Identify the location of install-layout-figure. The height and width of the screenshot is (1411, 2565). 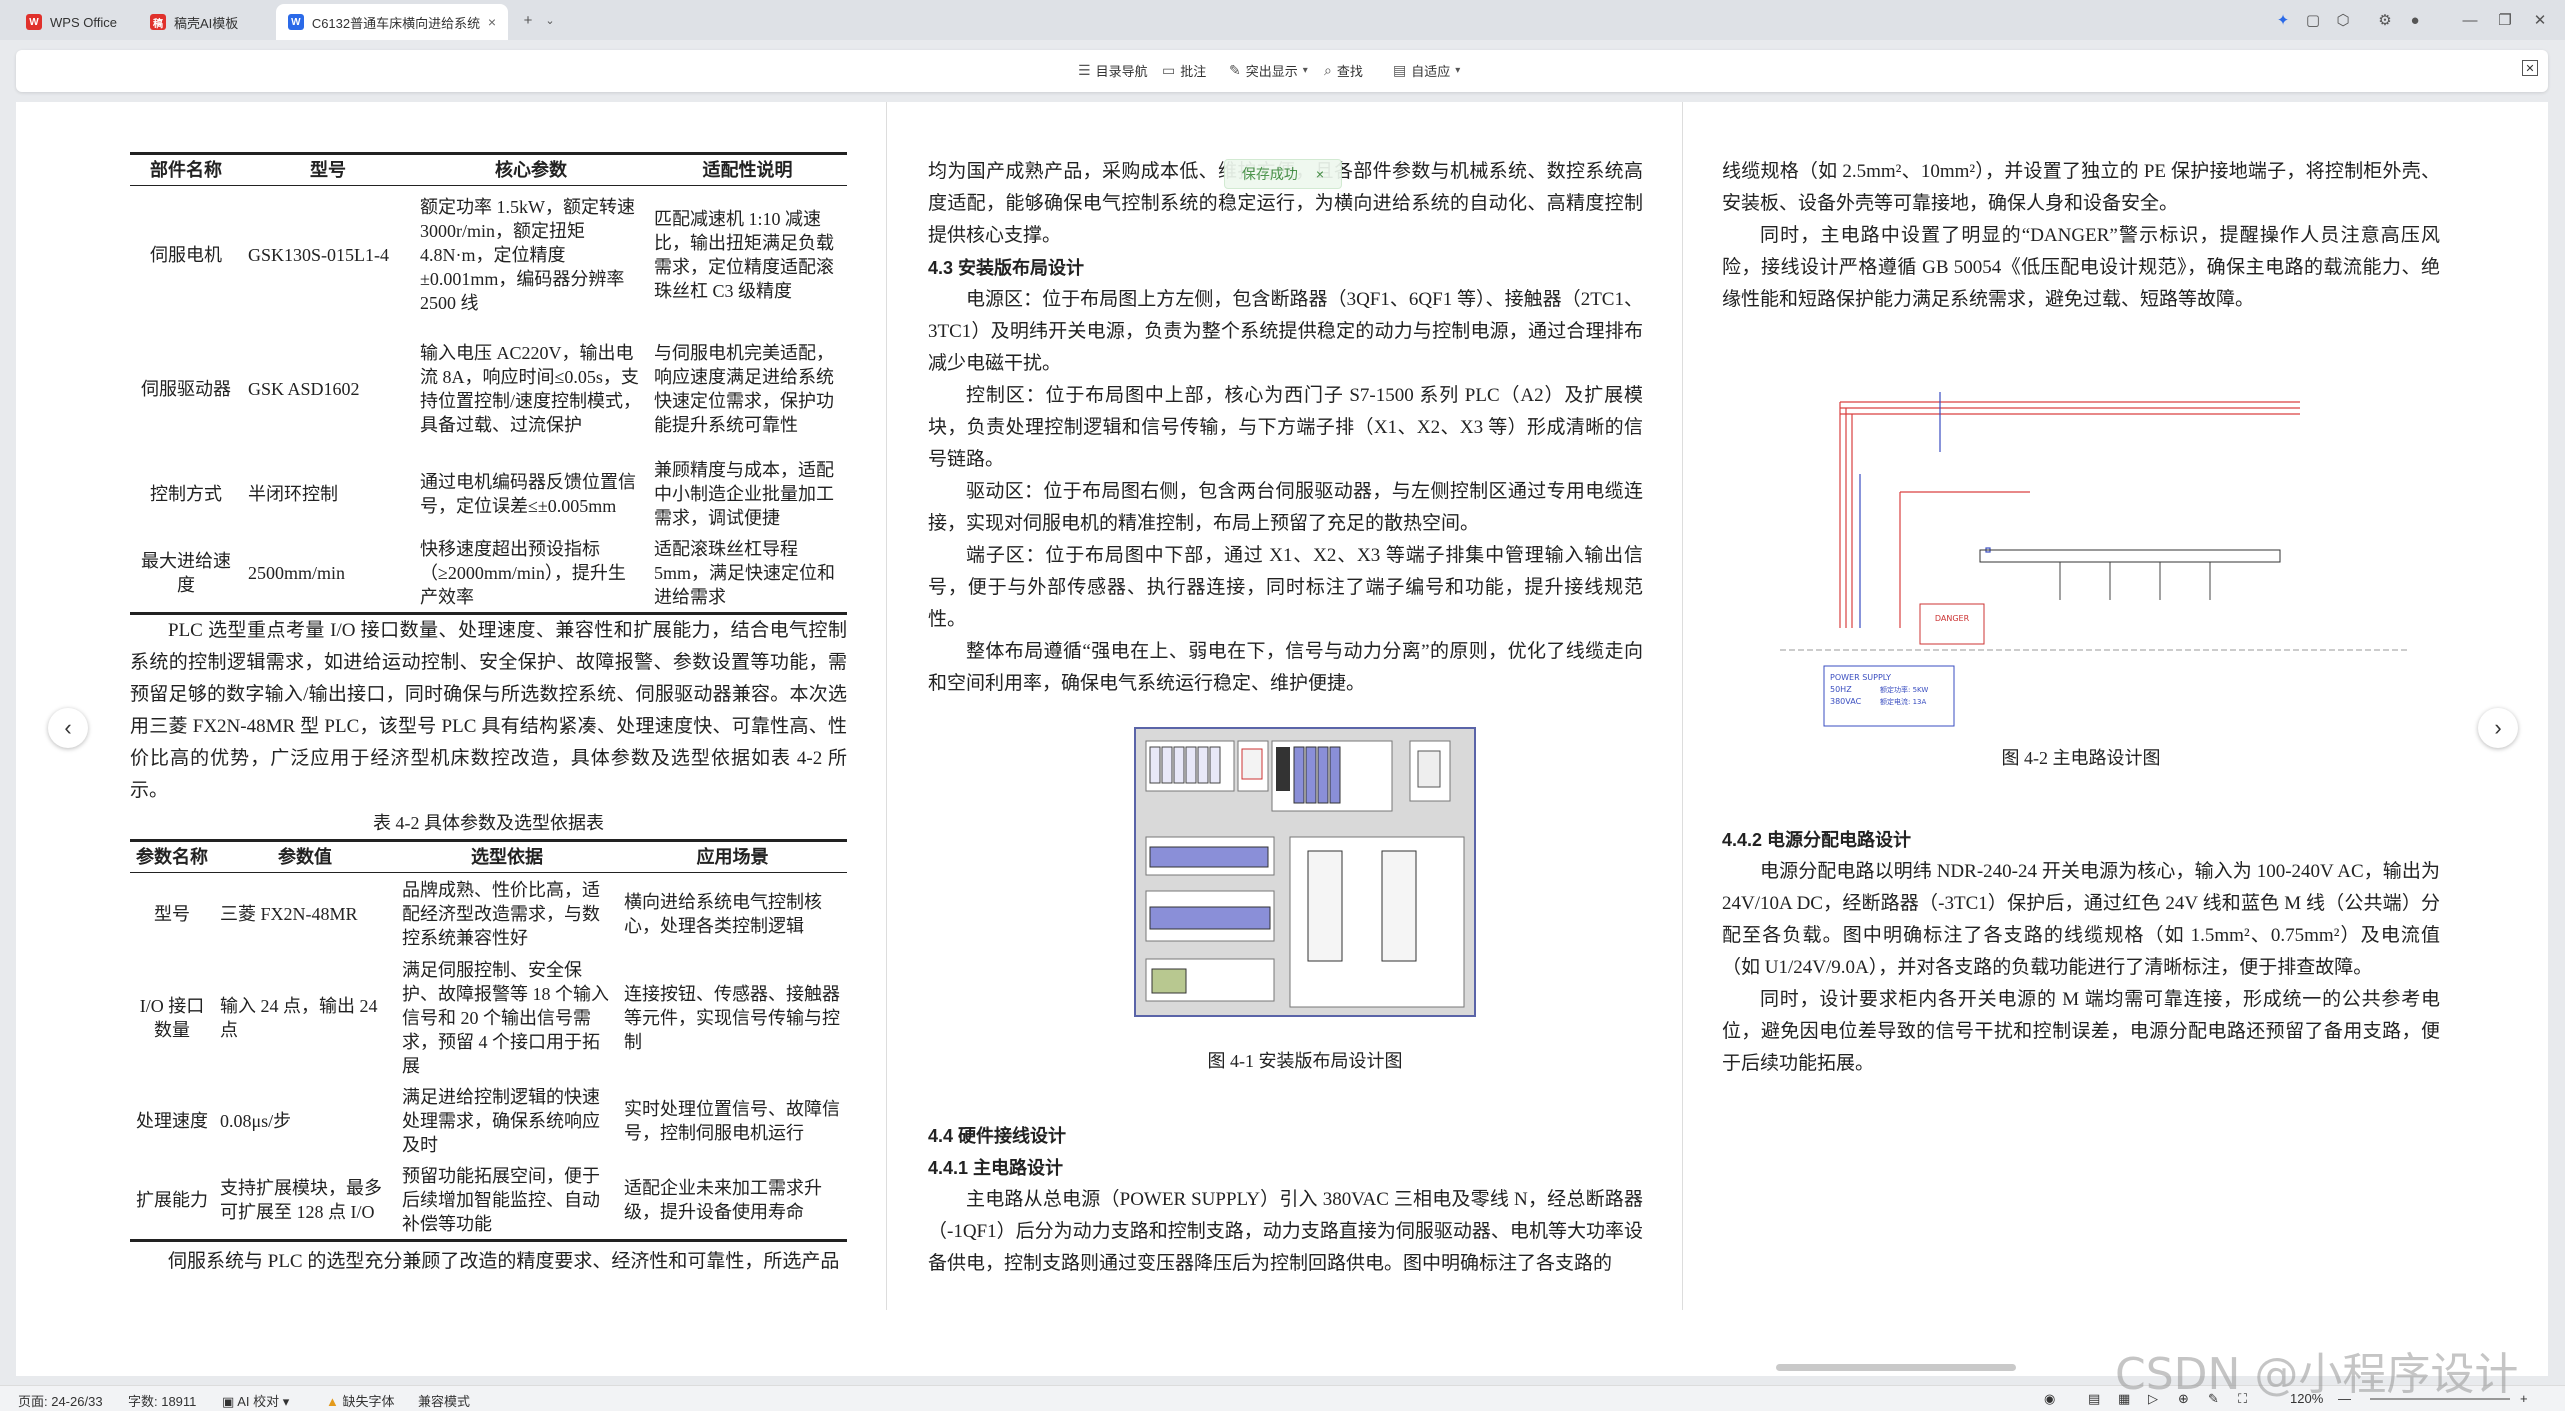
(1305, 872).